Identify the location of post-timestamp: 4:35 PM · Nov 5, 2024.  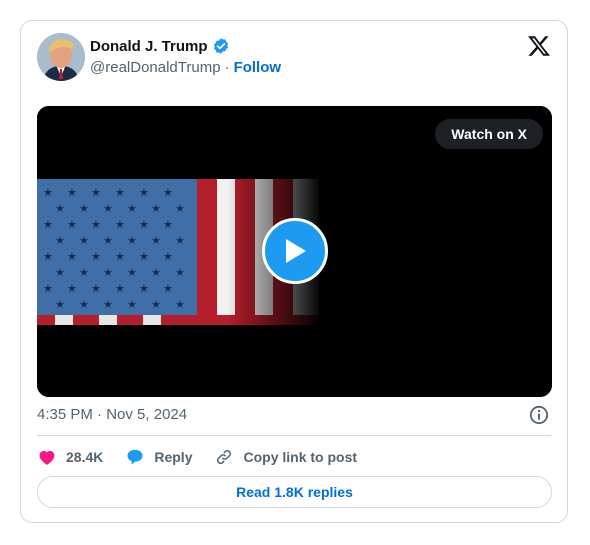
(112, 414).